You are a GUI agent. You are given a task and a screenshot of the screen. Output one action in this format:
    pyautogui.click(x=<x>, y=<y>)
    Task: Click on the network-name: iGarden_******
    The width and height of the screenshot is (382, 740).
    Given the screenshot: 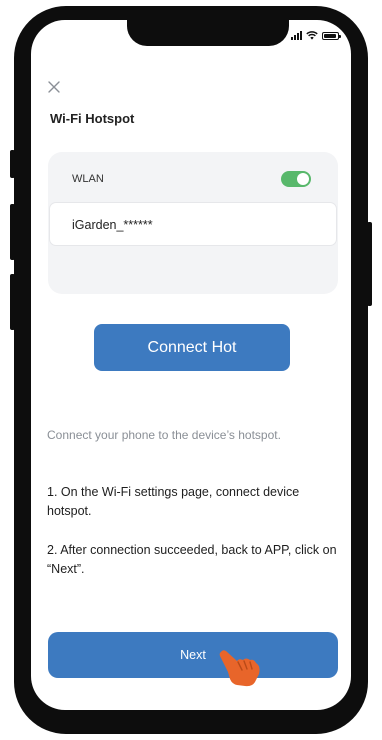 What is the action you would take?
    pyautogui.click(x=112, y=225)
    